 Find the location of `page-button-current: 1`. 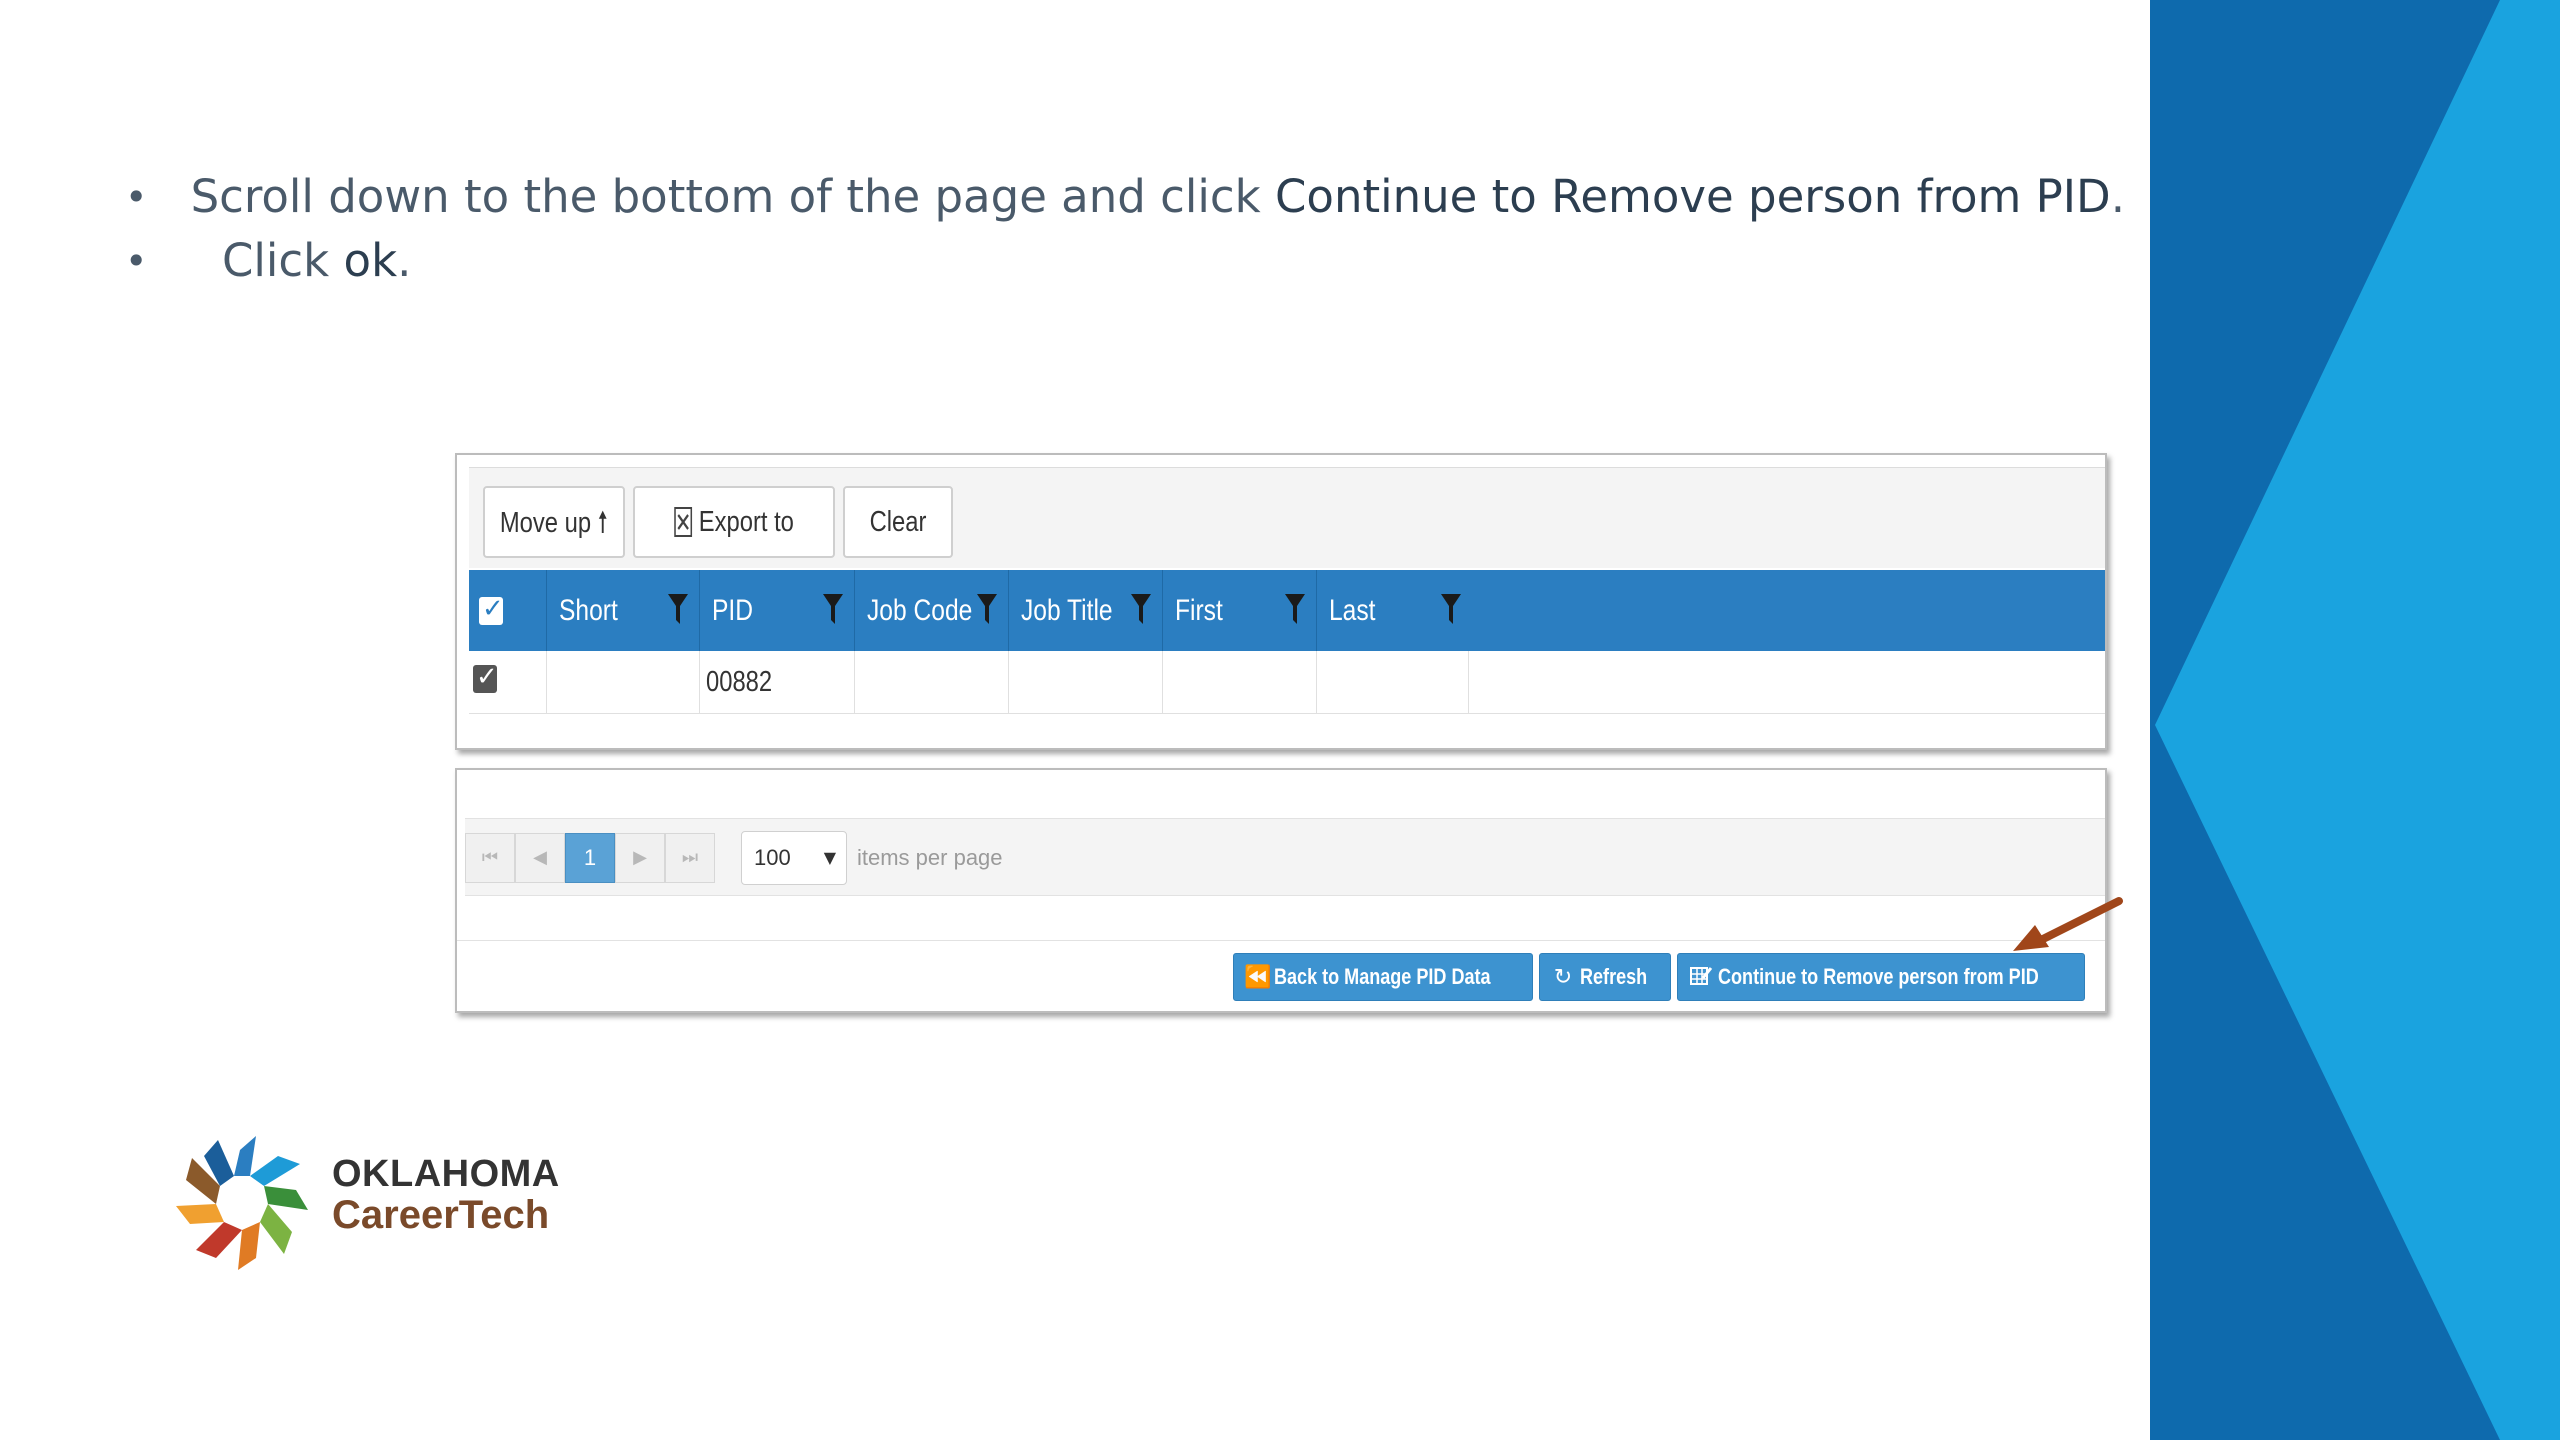

page-button-current: 1 is located at coordinates (590, 858).